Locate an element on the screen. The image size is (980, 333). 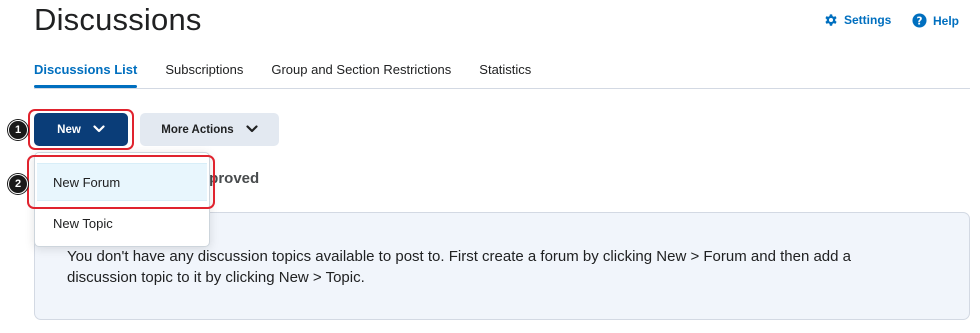
step-marker-1: 1 is located at coordinates (18, 130).